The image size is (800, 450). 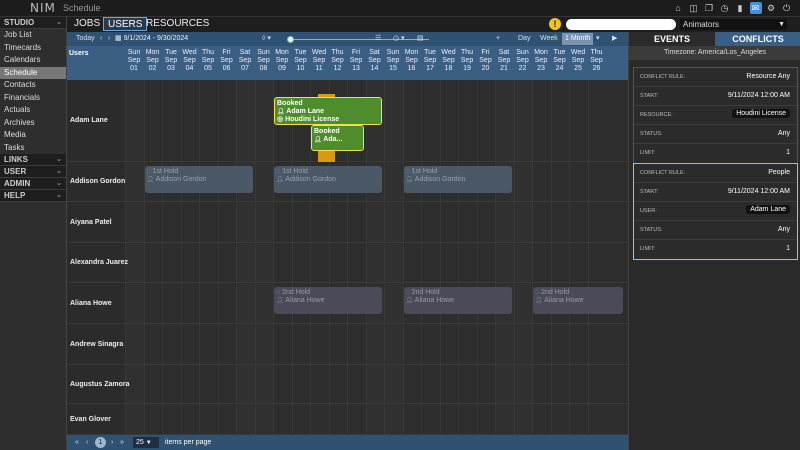 What do you see at coordinates (347, 419) in the screenshot?
I see `user-row: Evan Glover` at bounding box center [347, 419].